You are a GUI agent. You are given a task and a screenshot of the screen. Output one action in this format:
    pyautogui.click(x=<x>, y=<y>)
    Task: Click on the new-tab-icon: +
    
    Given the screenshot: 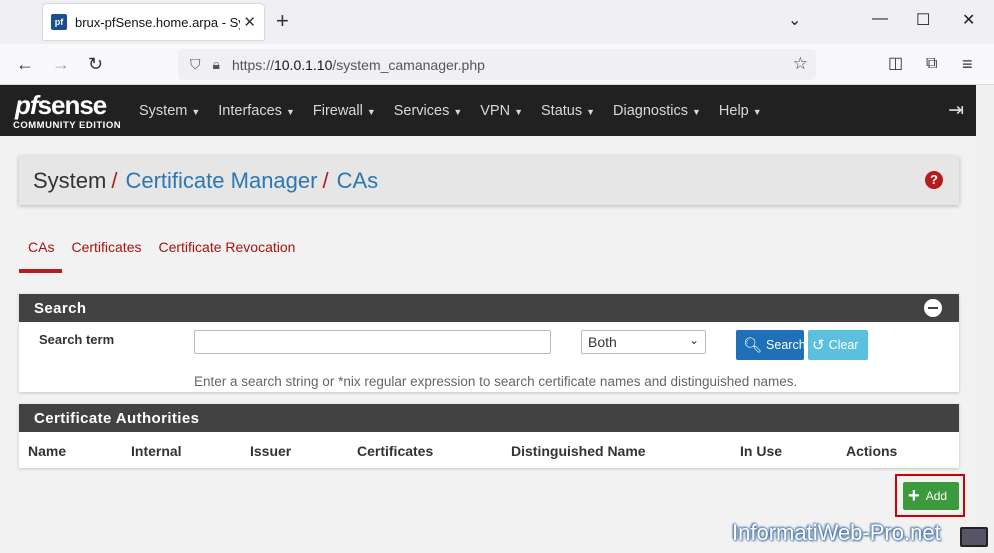 What is the action you would take?
    pyautogui.click(x=282, y=21)
    